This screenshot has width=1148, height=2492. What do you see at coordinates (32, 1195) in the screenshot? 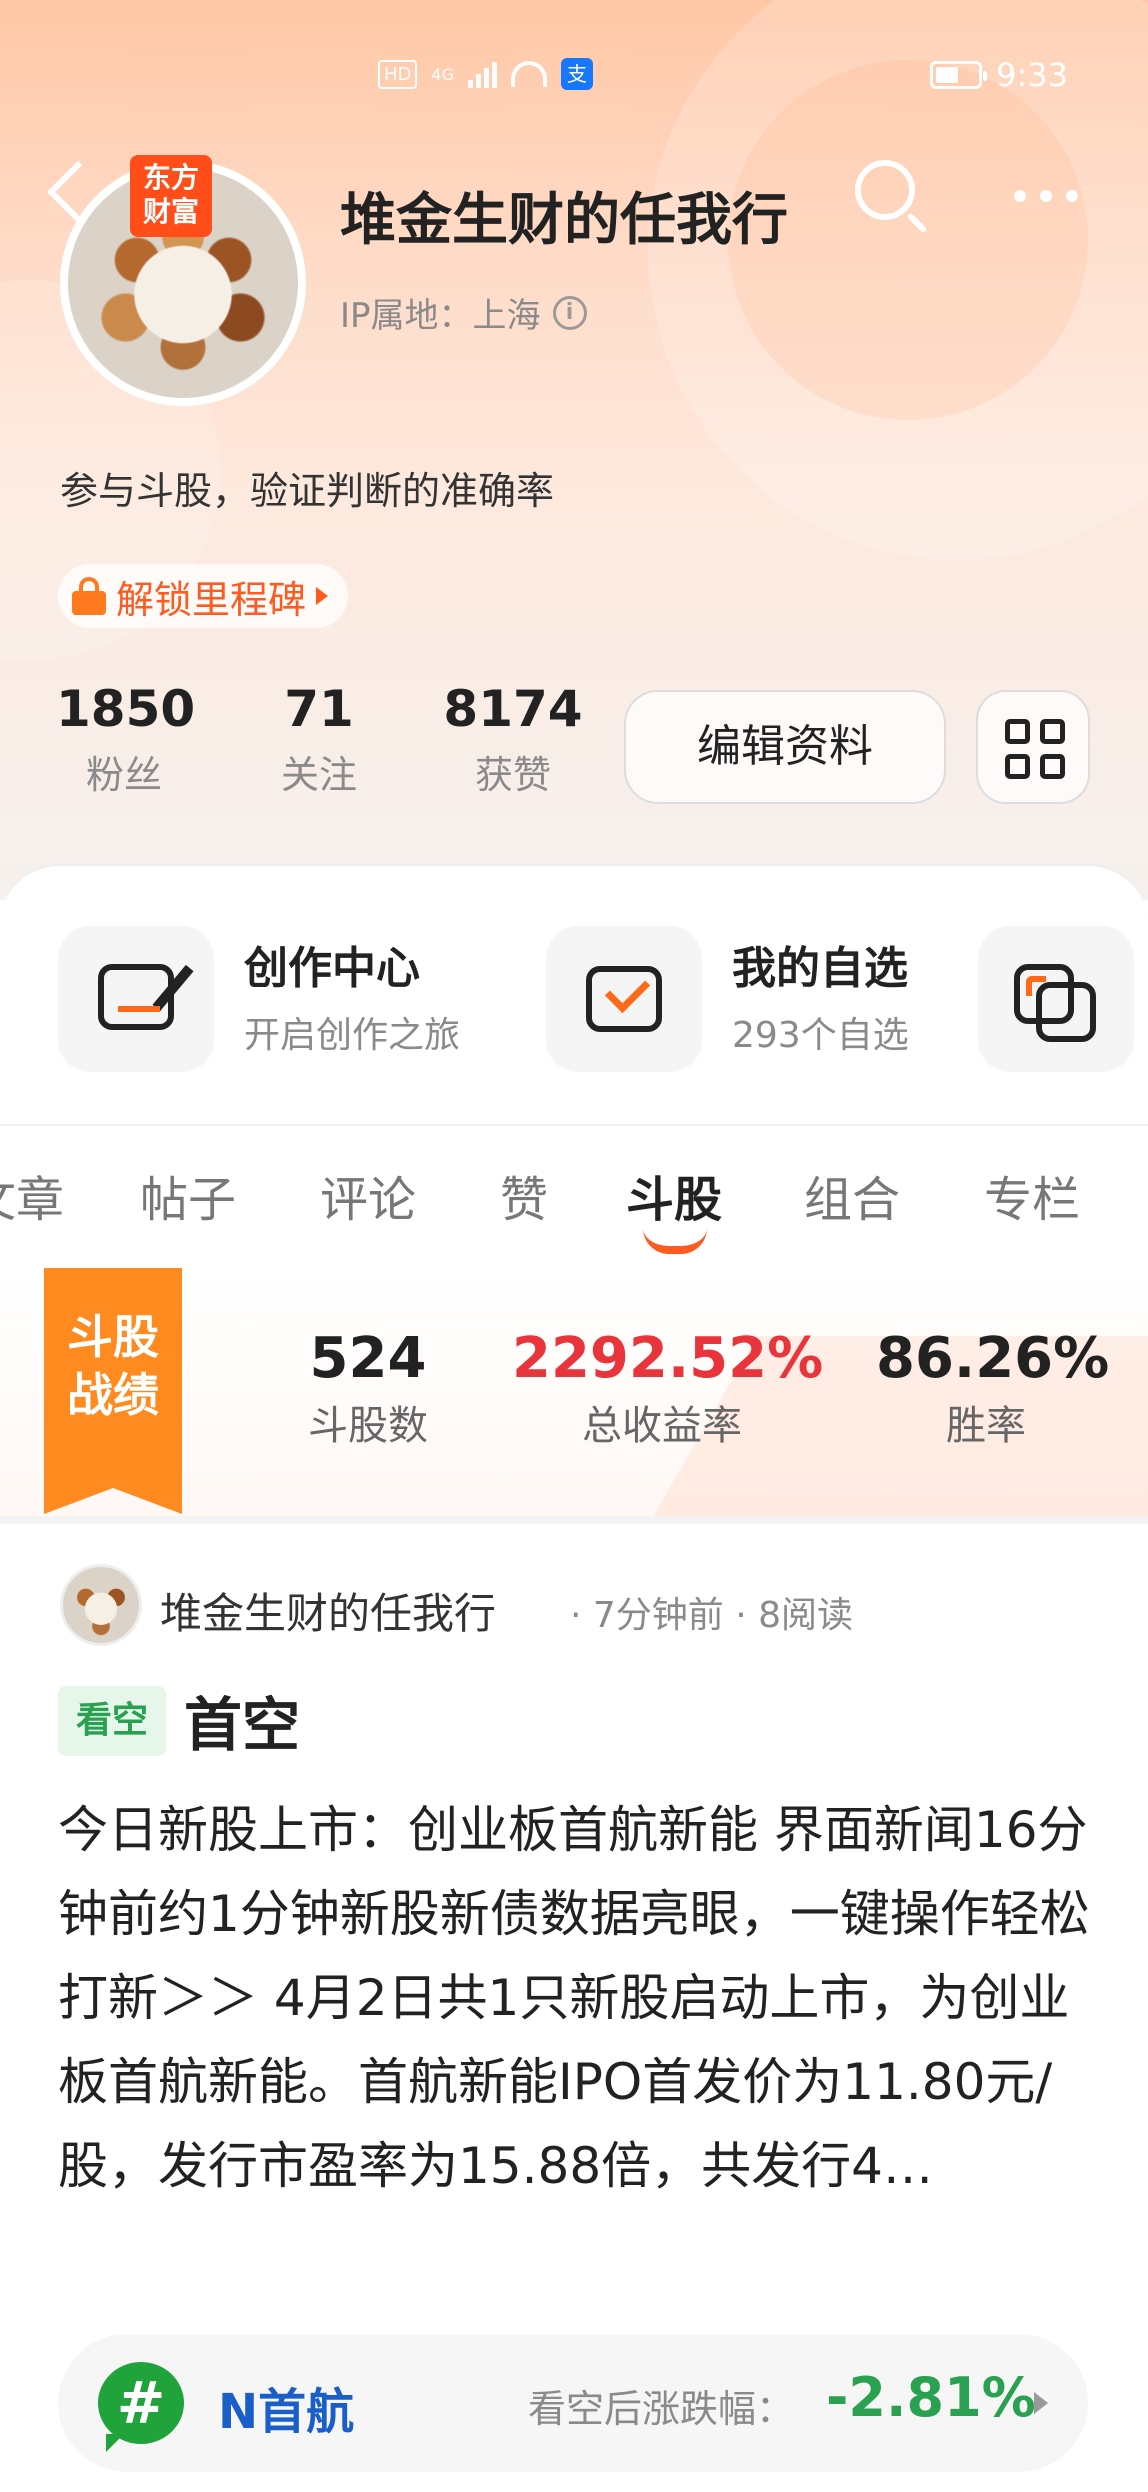
I see `tab-articles: 文章` at bounding box center [32, 1195].